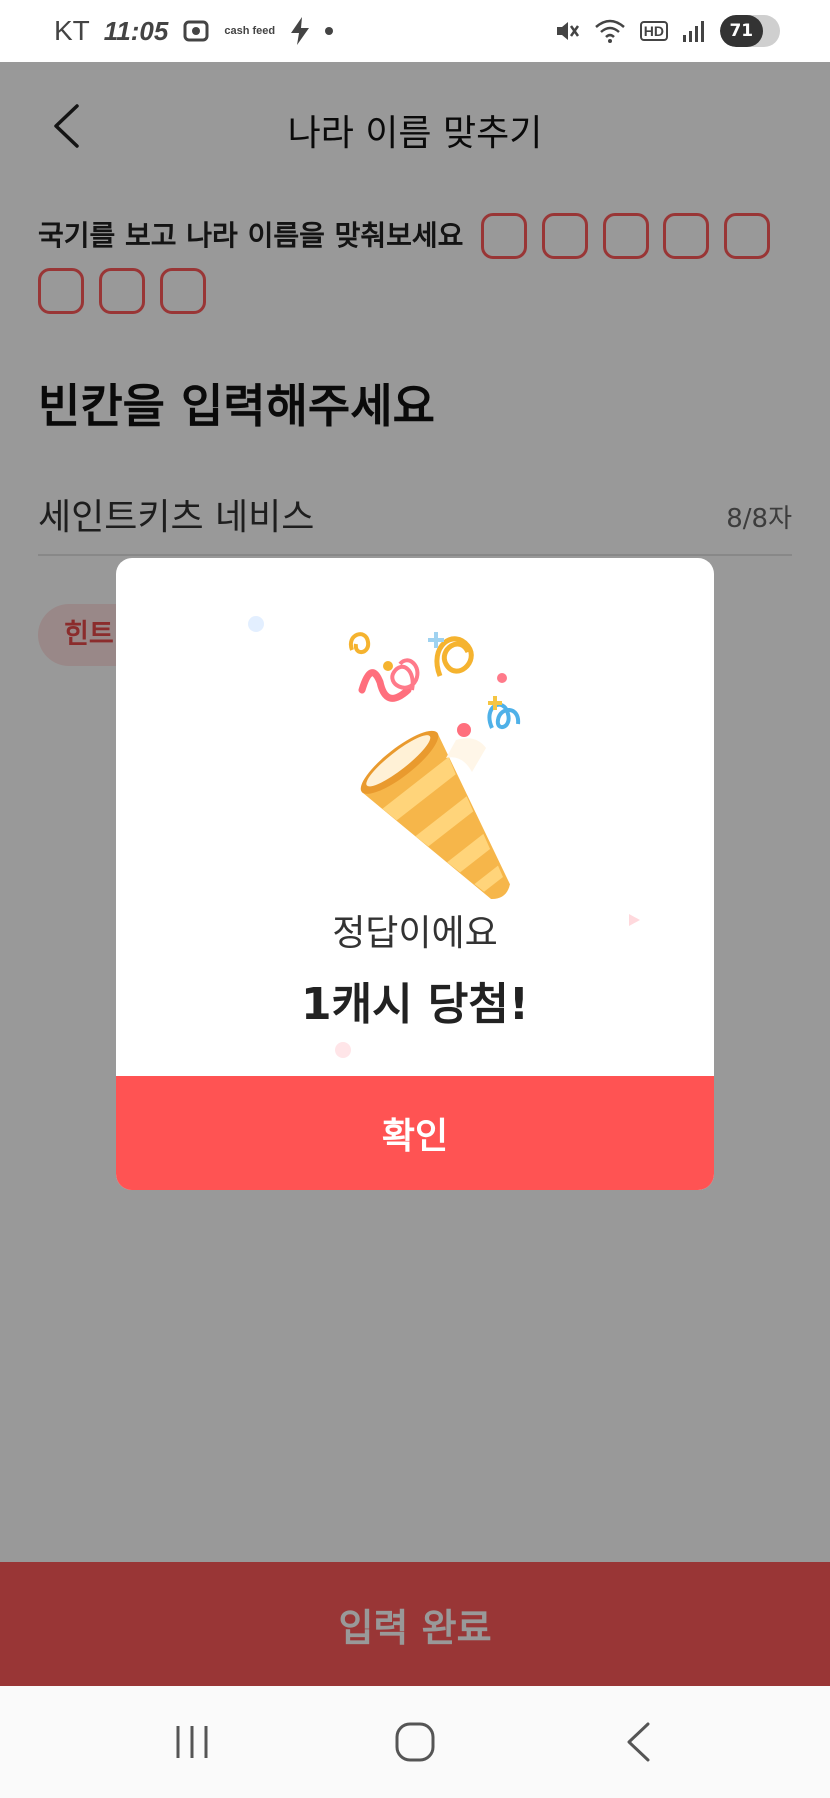  Describe the element at coordinates (694, 31) in the screenshot. I see `signal-icon` at that location.